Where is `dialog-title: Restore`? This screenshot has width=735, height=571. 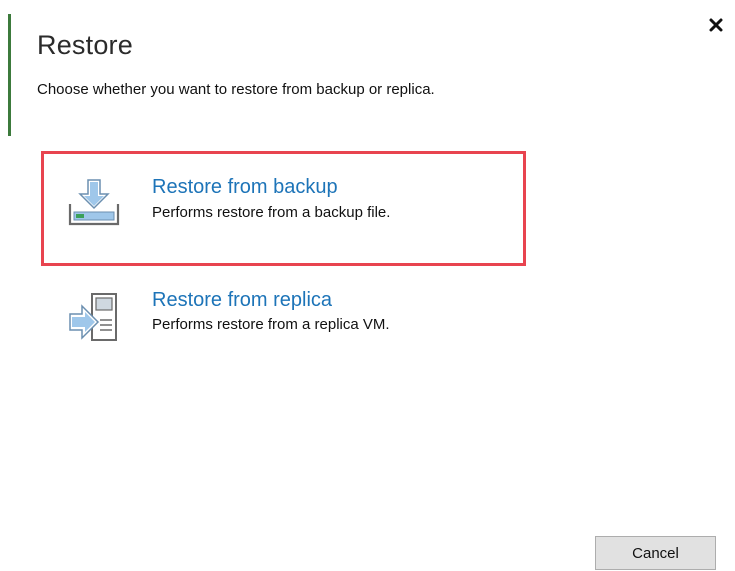
dialog-title: Restore is located at coordinates (85, 45).